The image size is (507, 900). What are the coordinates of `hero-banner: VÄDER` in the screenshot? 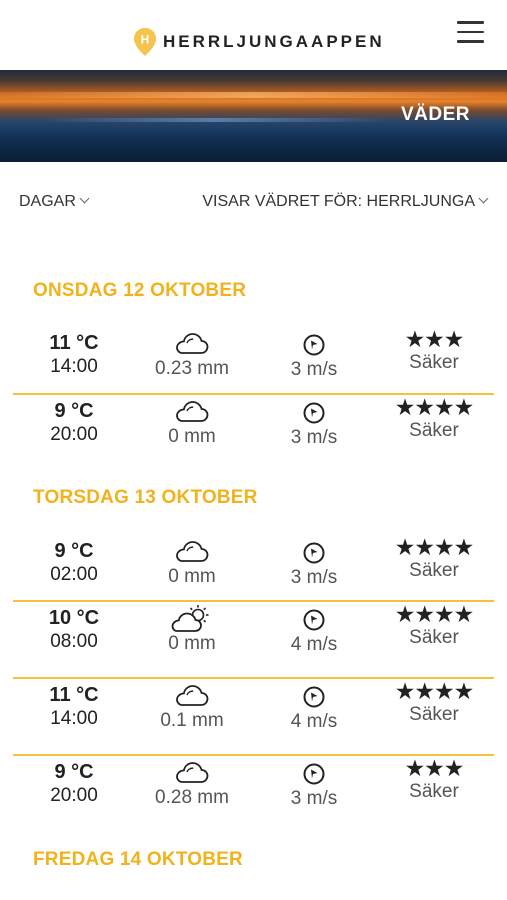 It's located at (253, 116).